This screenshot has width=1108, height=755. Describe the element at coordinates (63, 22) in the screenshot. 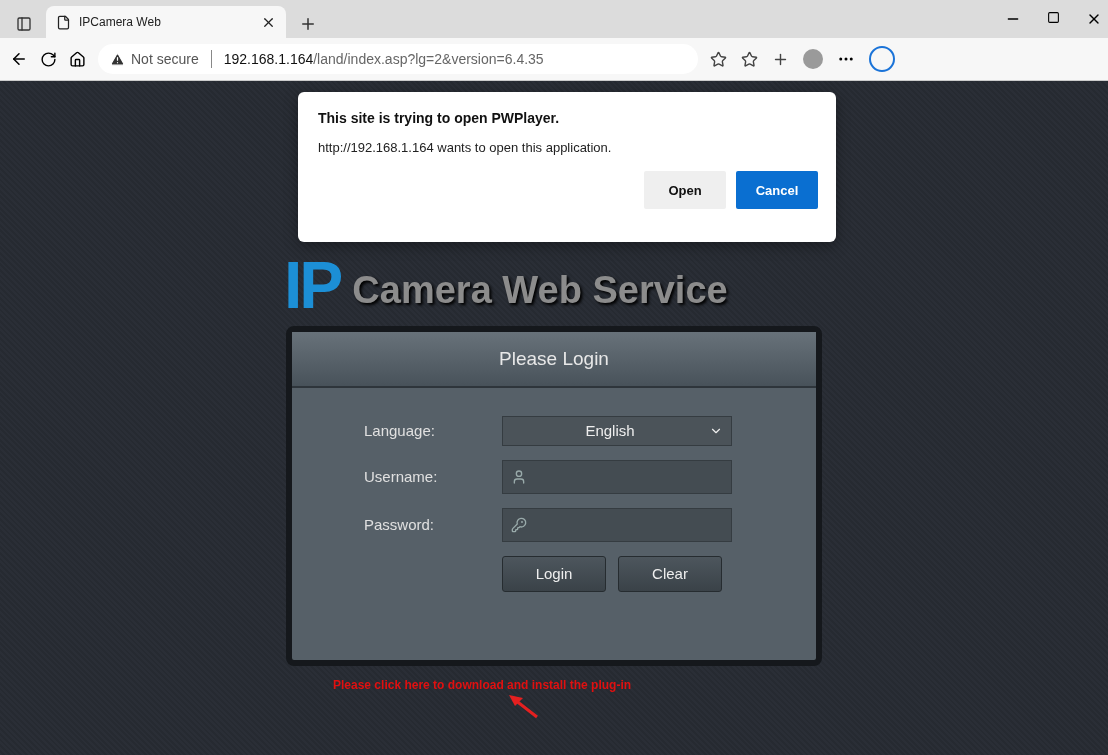

I see `page-icon` at that location.